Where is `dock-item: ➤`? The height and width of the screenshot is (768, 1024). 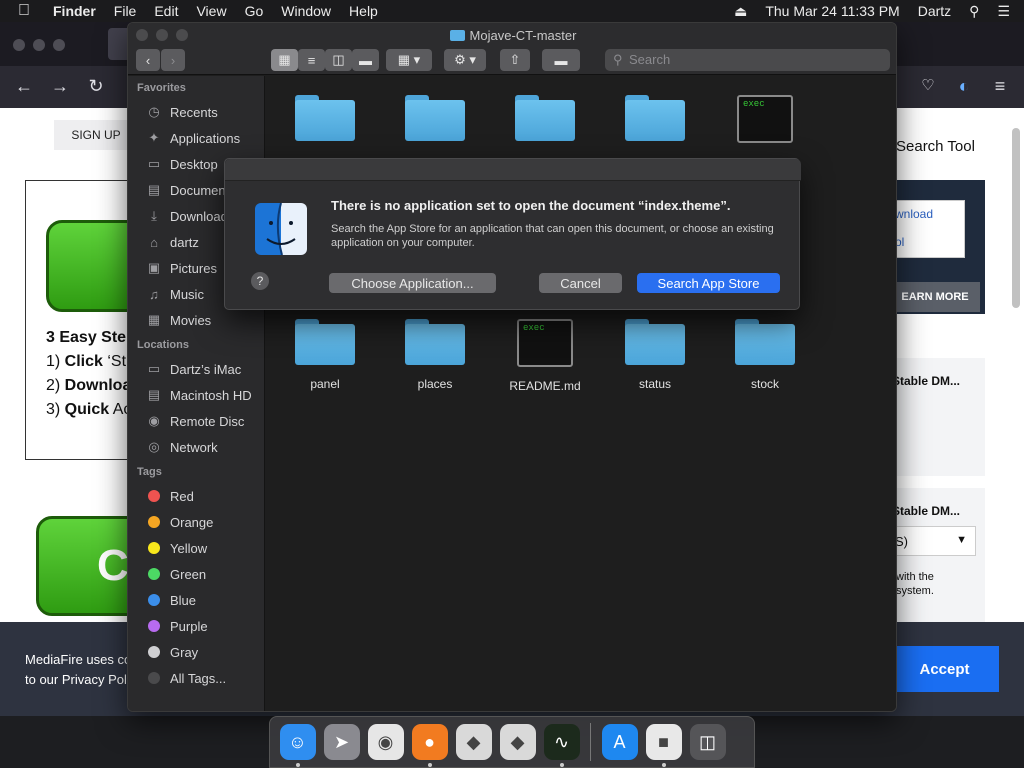 dock-item: ➤ is located at coordinates (341, 742).